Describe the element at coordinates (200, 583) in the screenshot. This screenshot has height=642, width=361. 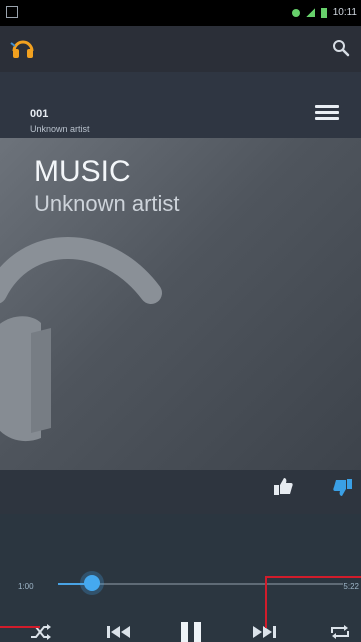
I see `seek-bar` at that location.